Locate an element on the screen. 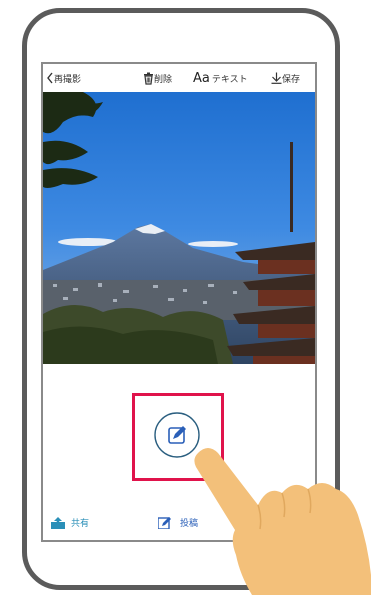 The height and width of the screenshot is (595, 371). retake-label: 再撮影 is located at coordinates (68, 79).